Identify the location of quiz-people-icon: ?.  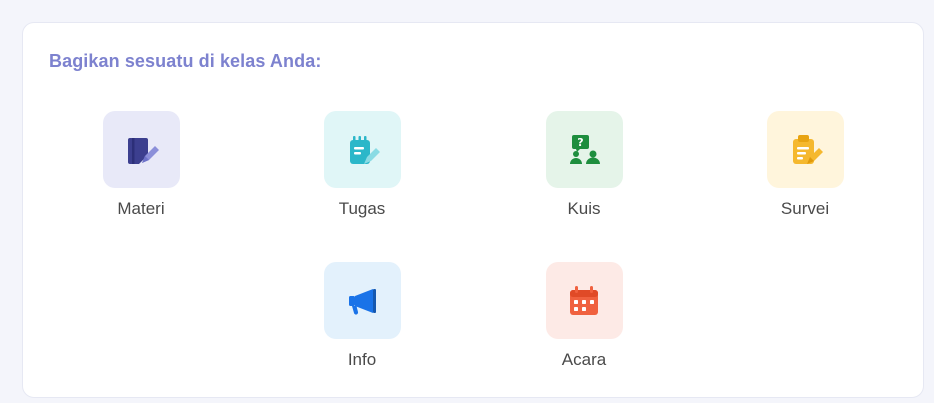
(584, 150).